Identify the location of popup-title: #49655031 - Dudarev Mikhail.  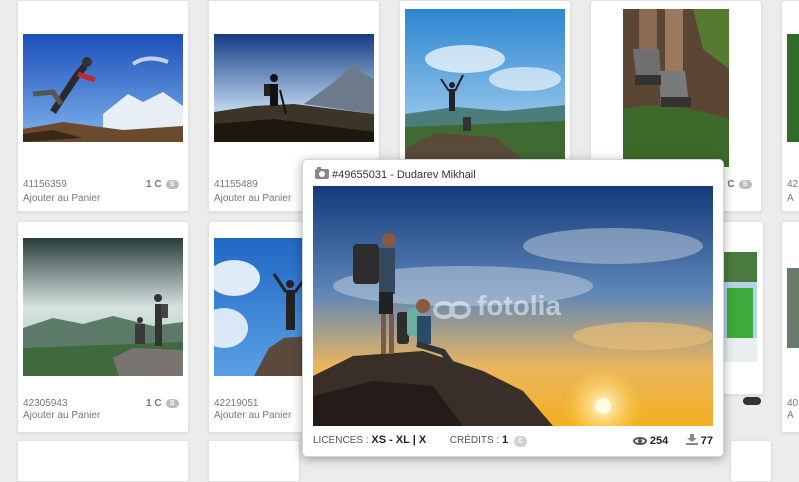
(395, 174).